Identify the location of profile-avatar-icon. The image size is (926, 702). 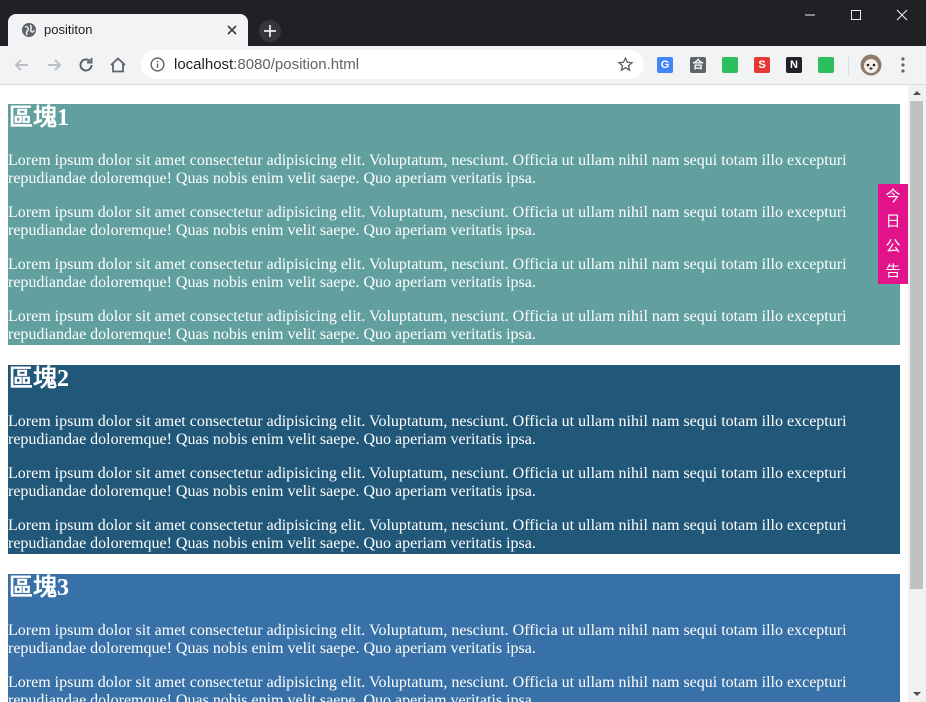
(871, 65).